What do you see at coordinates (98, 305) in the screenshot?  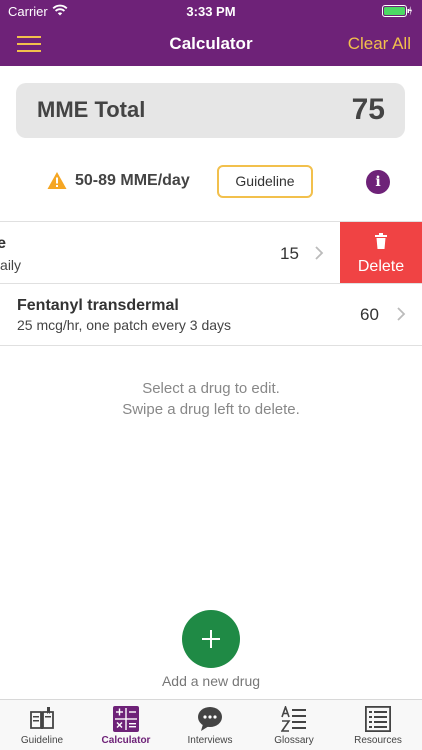 I see `drug-name: Fentanyl transdermal` at bounding box center [98, 305].